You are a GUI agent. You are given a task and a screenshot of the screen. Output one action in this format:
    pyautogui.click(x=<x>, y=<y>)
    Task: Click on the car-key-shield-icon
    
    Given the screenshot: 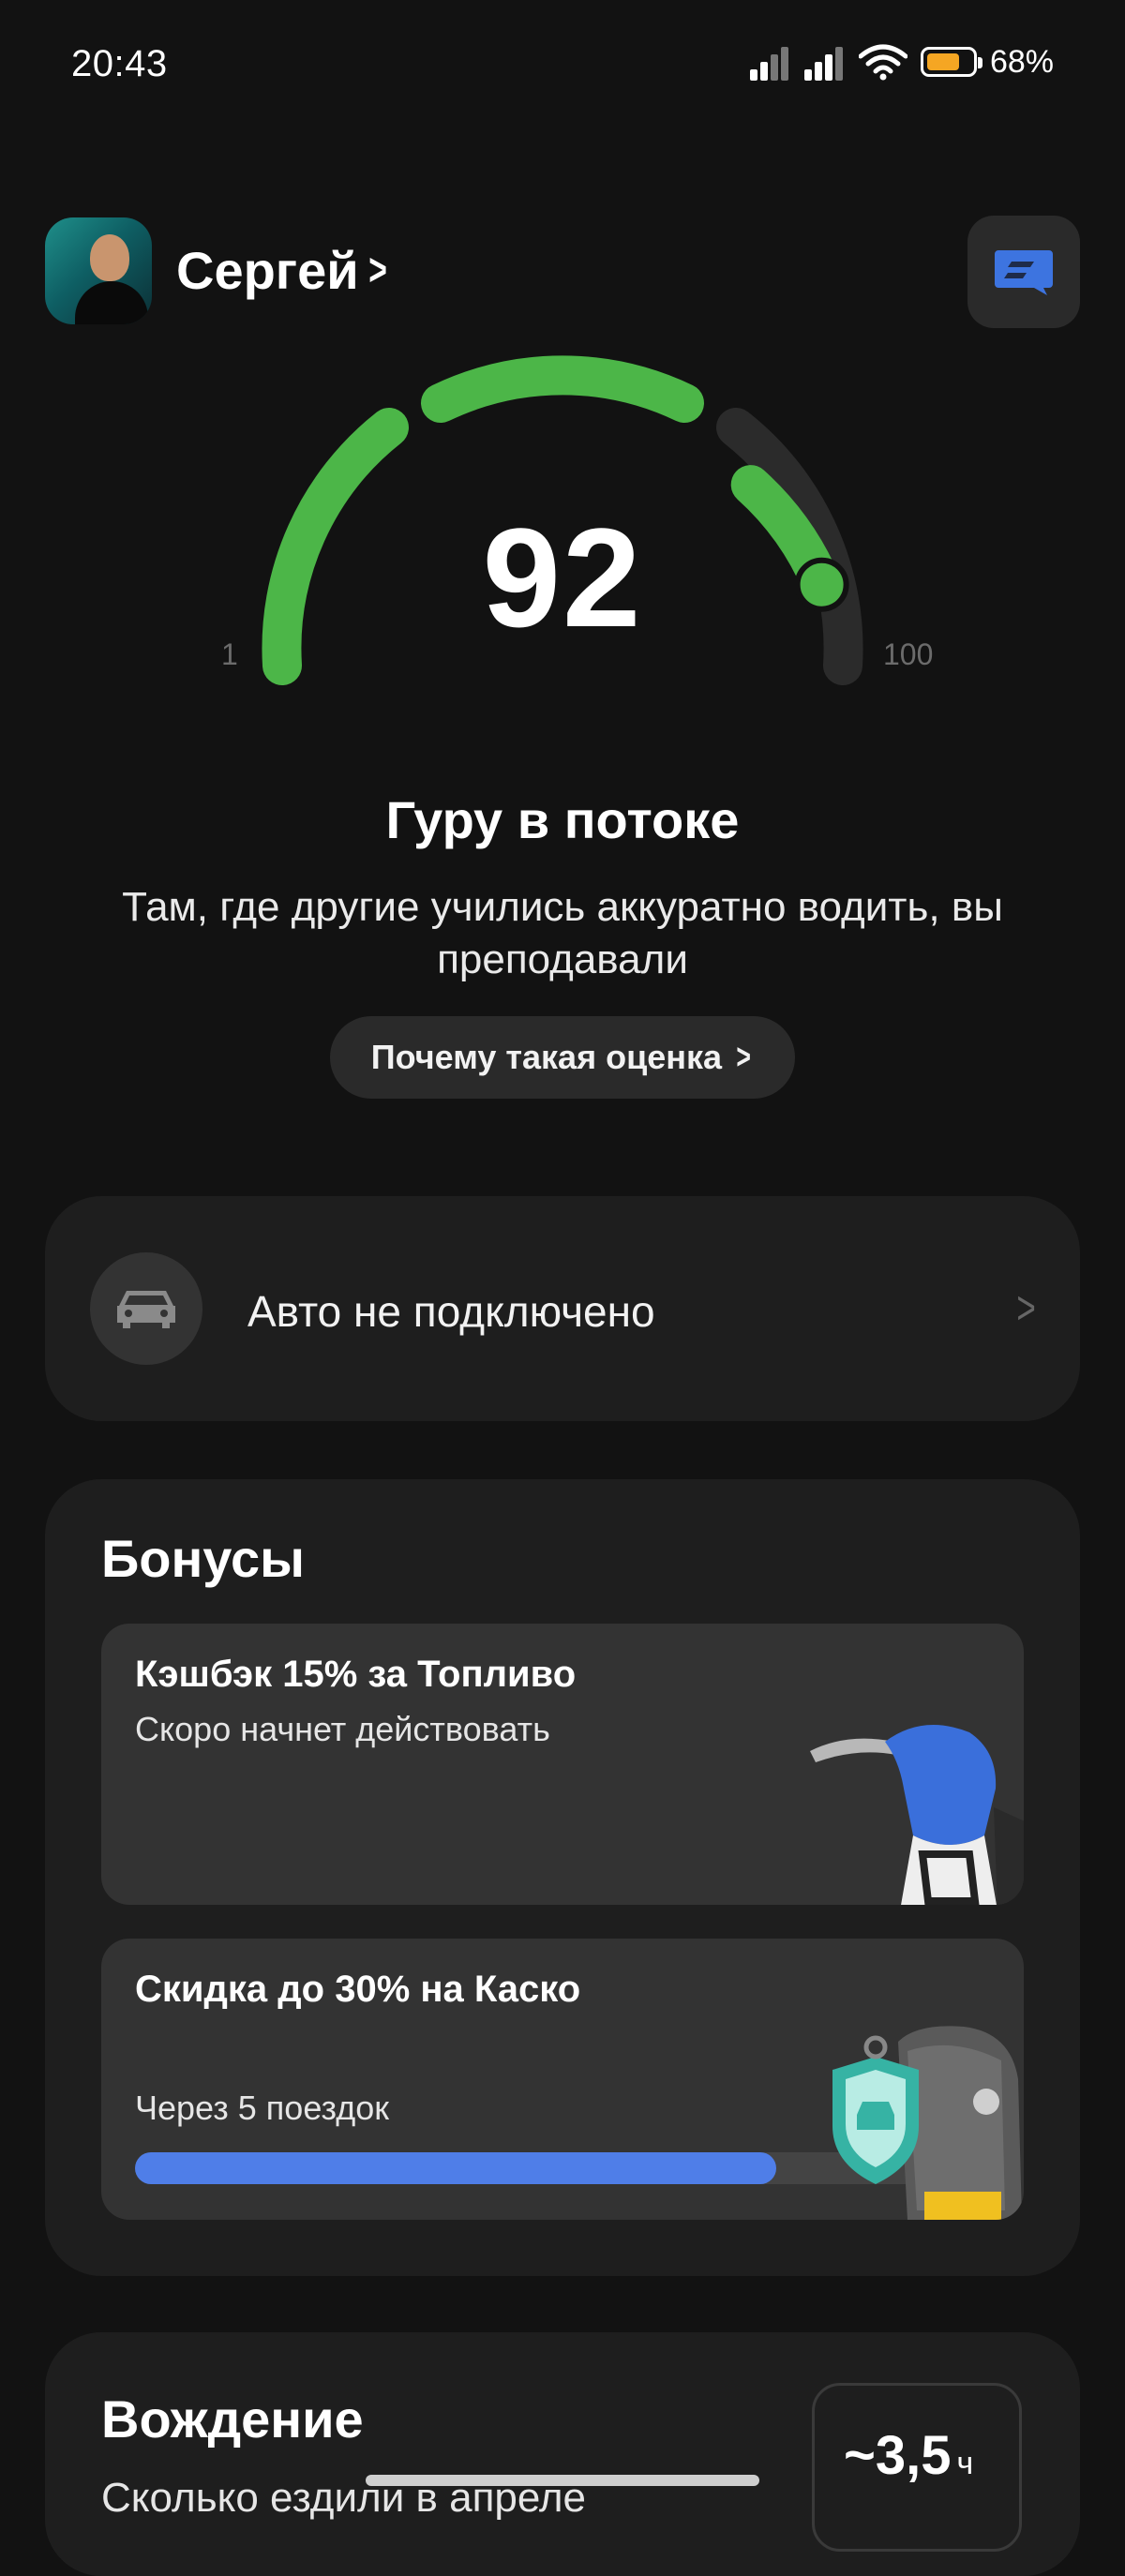 What is the action you would take?
    pyautogui.click(x=927, y=2123)
    